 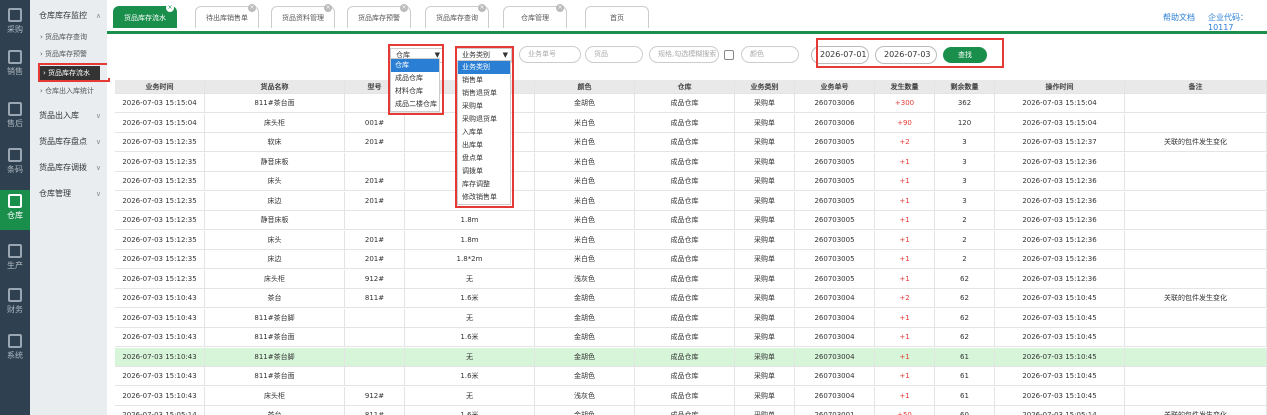 What do you see at coordinates (550, 54) in the screenshot?
I see `order-no-input: 业务单号` at bounding box center [550, 54].